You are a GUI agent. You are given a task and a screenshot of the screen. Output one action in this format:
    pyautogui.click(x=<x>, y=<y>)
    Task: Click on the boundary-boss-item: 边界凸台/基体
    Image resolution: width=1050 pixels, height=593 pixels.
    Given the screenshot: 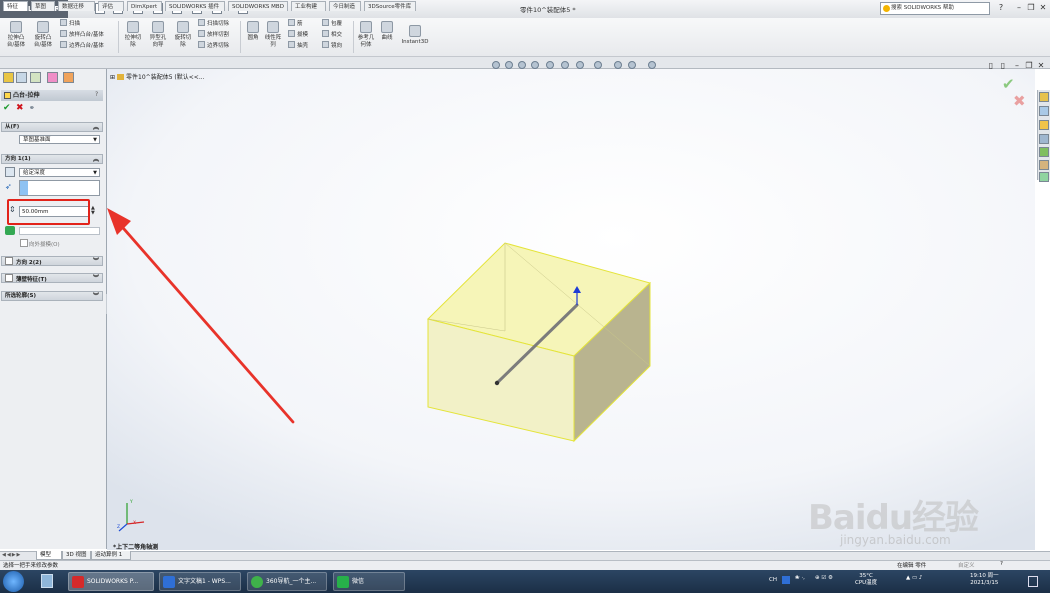 What is the action you would take?
    pyautogui.click(x=82, y=46)
    